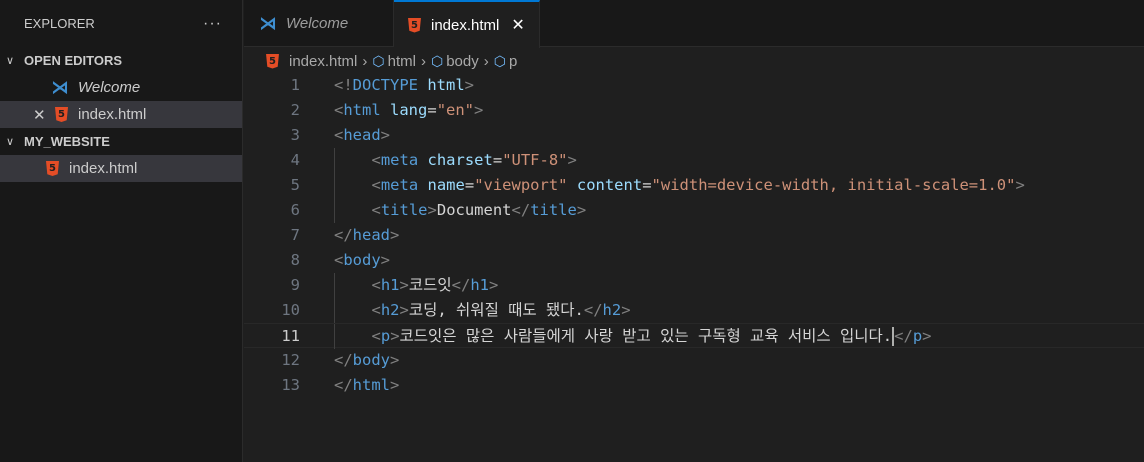 This screenshot has height=462, width=1144. I want to click on tab-index-html: 5 index.html ✕, so click(467, 24).